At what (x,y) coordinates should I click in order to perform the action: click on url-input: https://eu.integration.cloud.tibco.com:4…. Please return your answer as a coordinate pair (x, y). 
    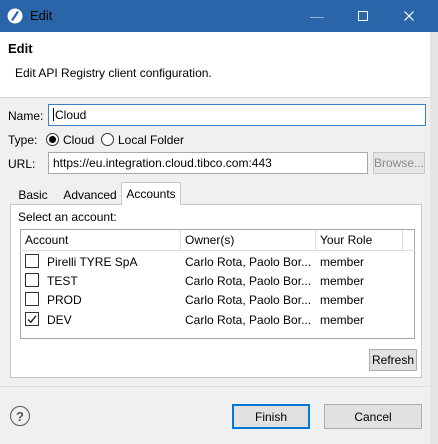
    Looking at the image, I should click on (208, 163).